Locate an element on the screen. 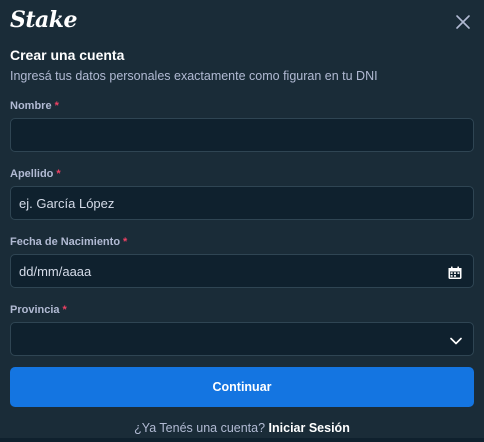  calendar-button is located at coordinates (455, 273).